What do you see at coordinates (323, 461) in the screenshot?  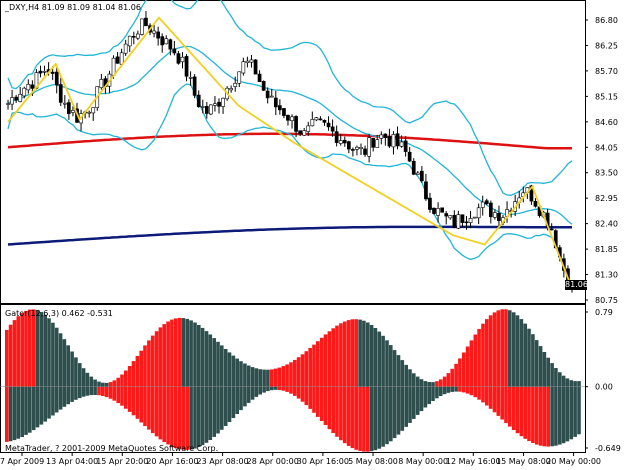 I see `x-tick-label: 30 Apr 16:00` at bounding box center [323, 461].